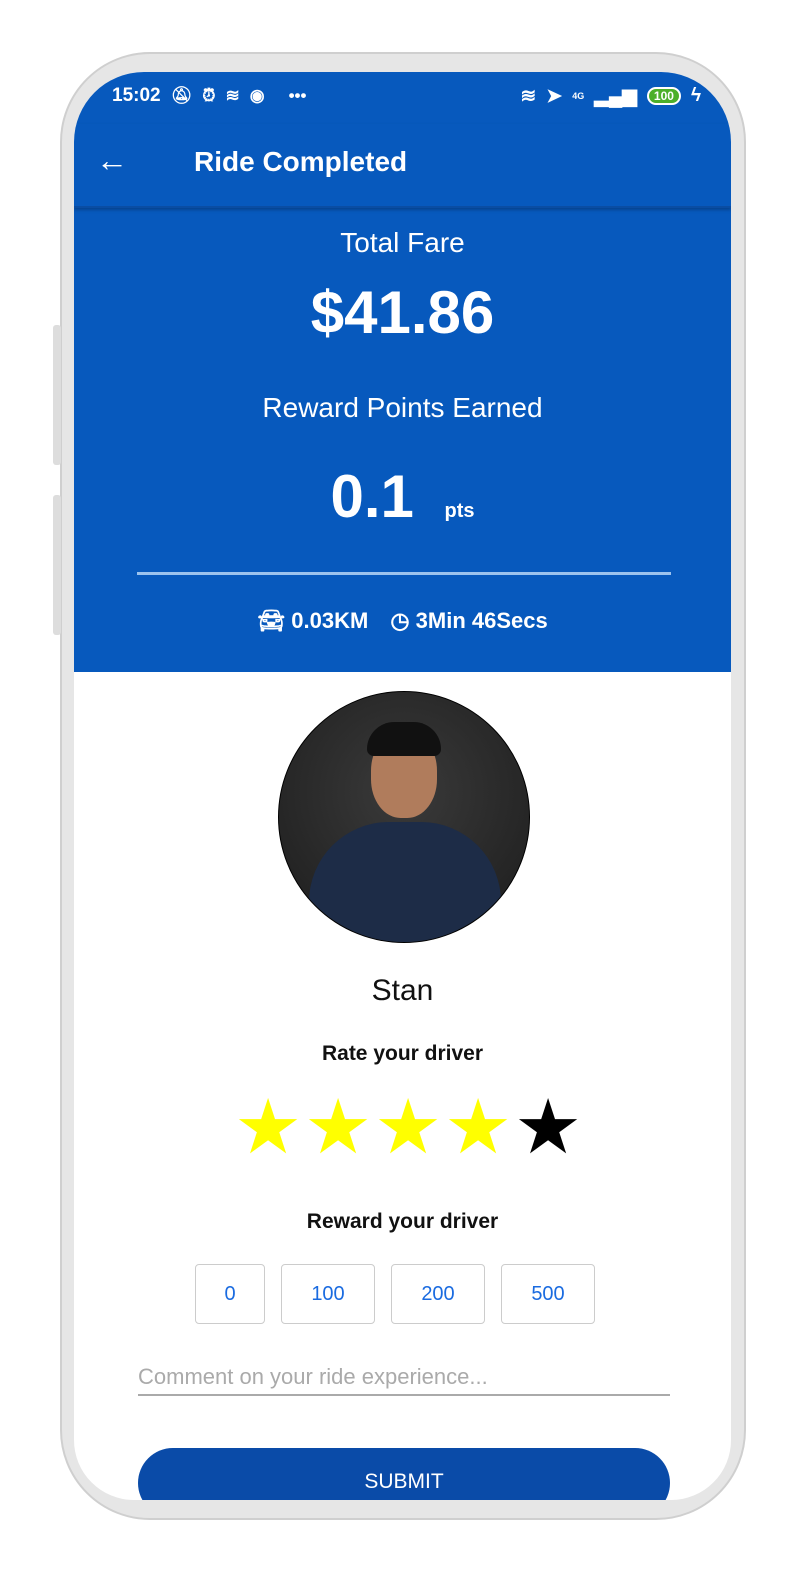 This screenshot has height=1574, width=800. I want to click on arrow-left-icon: ←, so click(112, 160).